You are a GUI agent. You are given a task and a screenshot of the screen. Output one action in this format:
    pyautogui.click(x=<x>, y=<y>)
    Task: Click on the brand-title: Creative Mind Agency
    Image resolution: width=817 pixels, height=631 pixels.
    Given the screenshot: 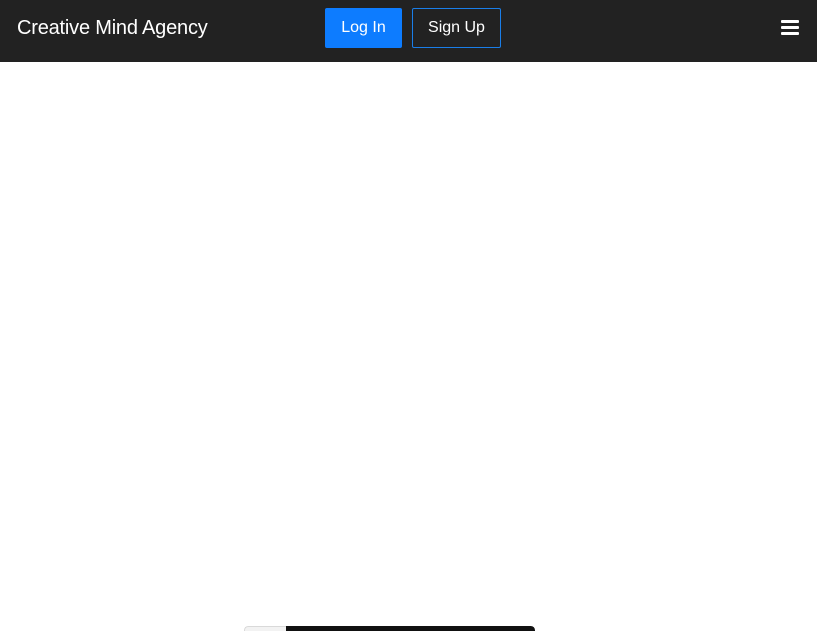 What is the action you would take?
    pyautogui.click(x=112, y=28)
    